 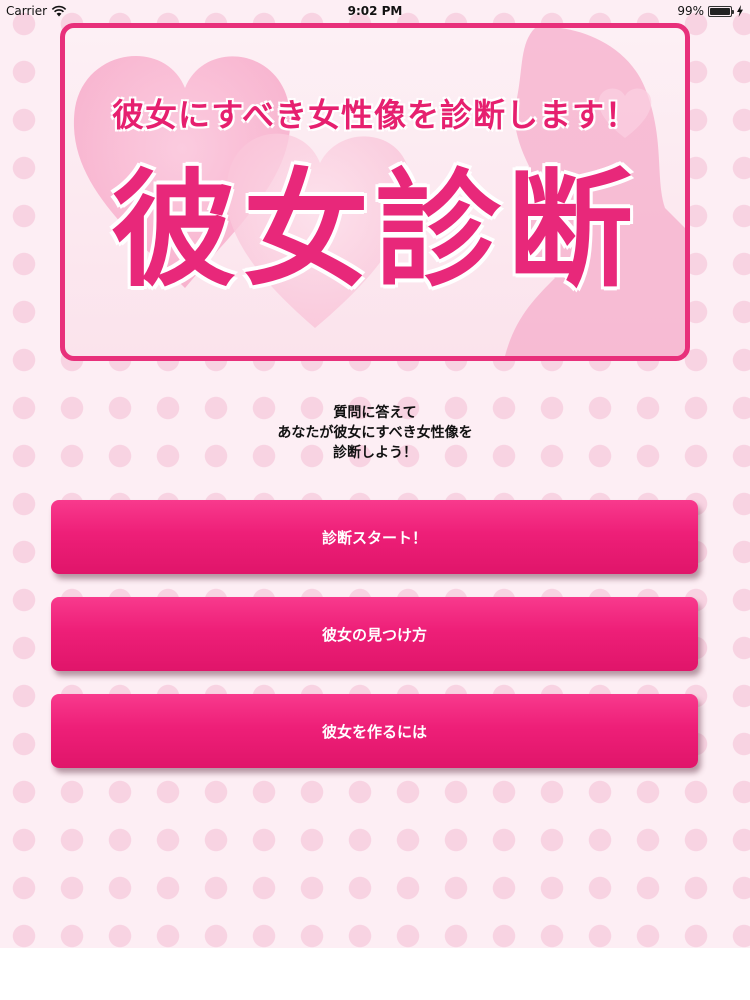 I want to click on start-diagnosis-button: 診断スタート！, so click(x=374, y=537).